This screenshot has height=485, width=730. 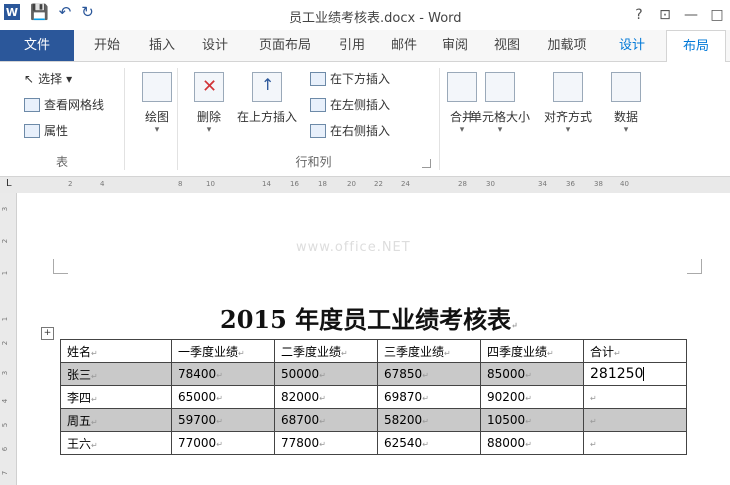 I want to click on quick-access-toolbar: W 💾 ↶ ↻, so click(x=49, y=12).